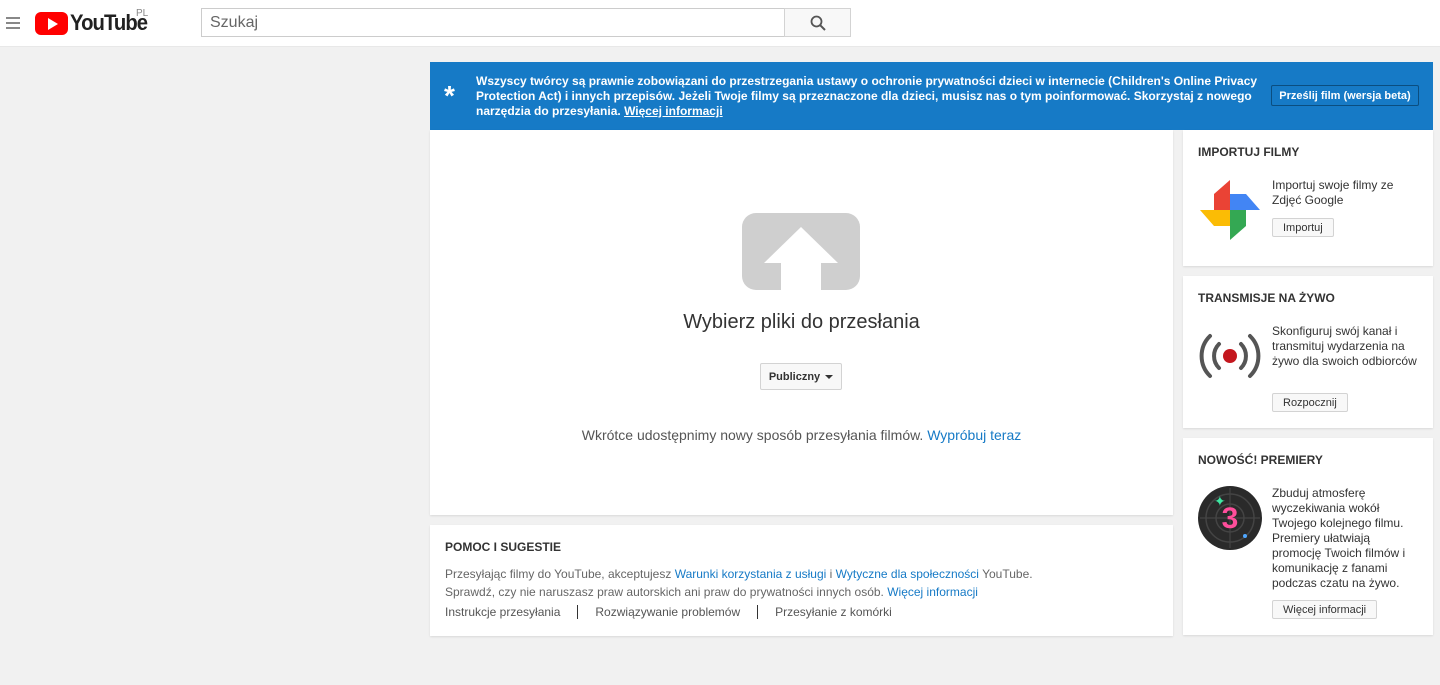  I want to click on search-button, so click(817, 22).